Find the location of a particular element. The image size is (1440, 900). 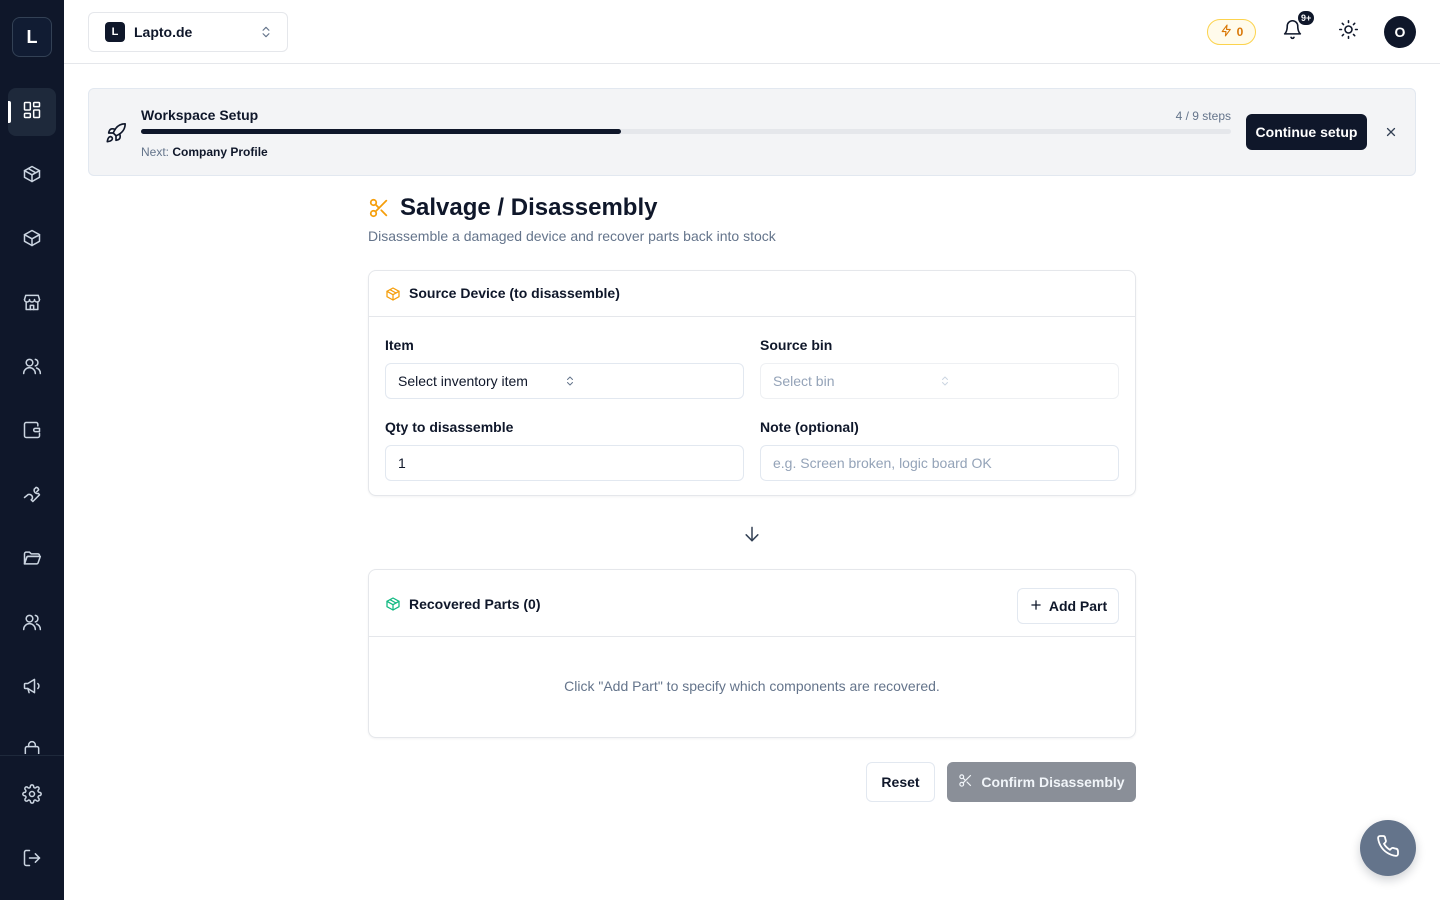

sidebar-item-wallet is located at coordinates (32, 432).